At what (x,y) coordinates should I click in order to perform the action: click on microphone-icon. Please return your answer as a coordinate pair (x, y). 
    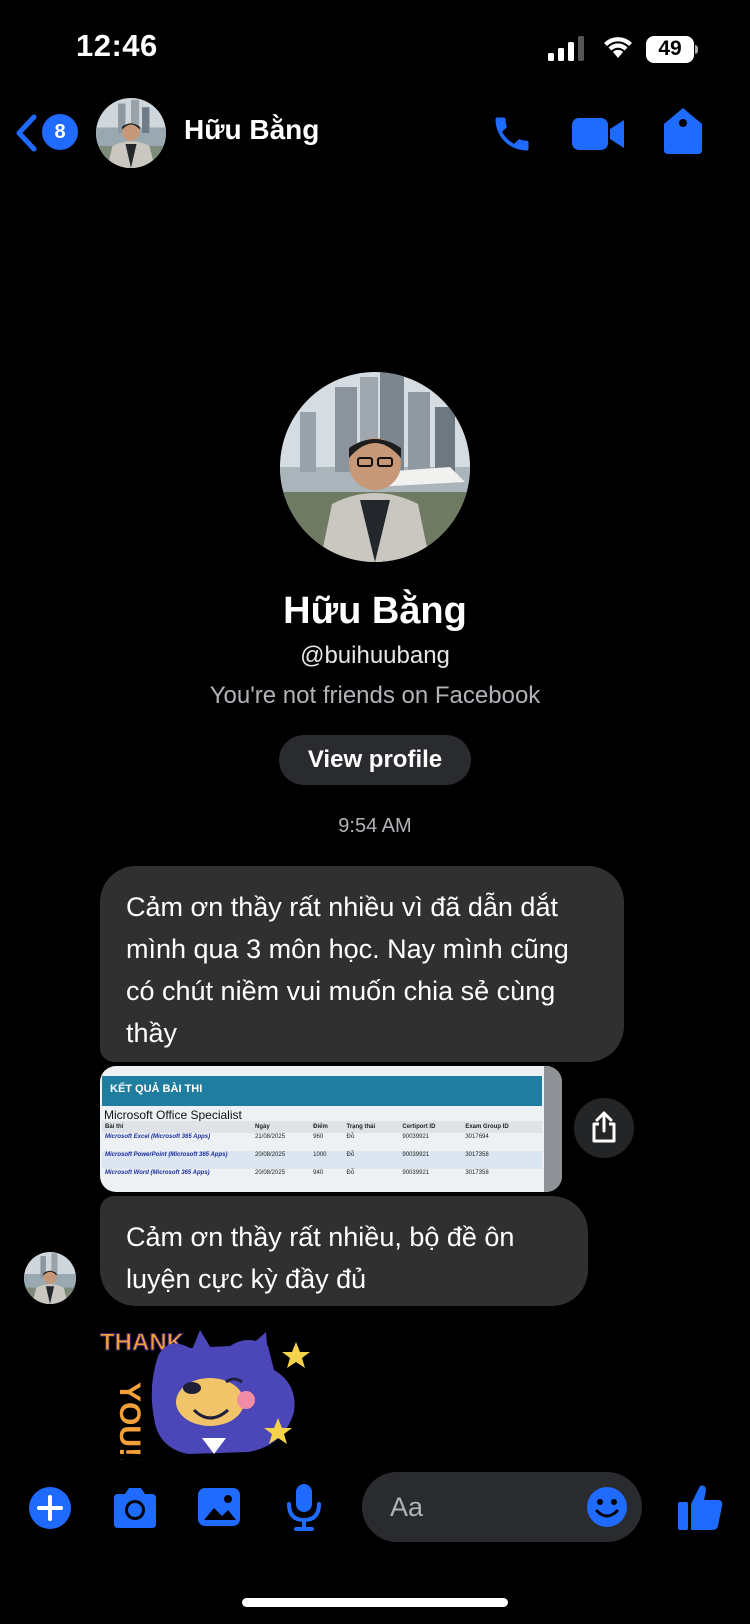
    Looking at the image, I should click on (304, 1507).